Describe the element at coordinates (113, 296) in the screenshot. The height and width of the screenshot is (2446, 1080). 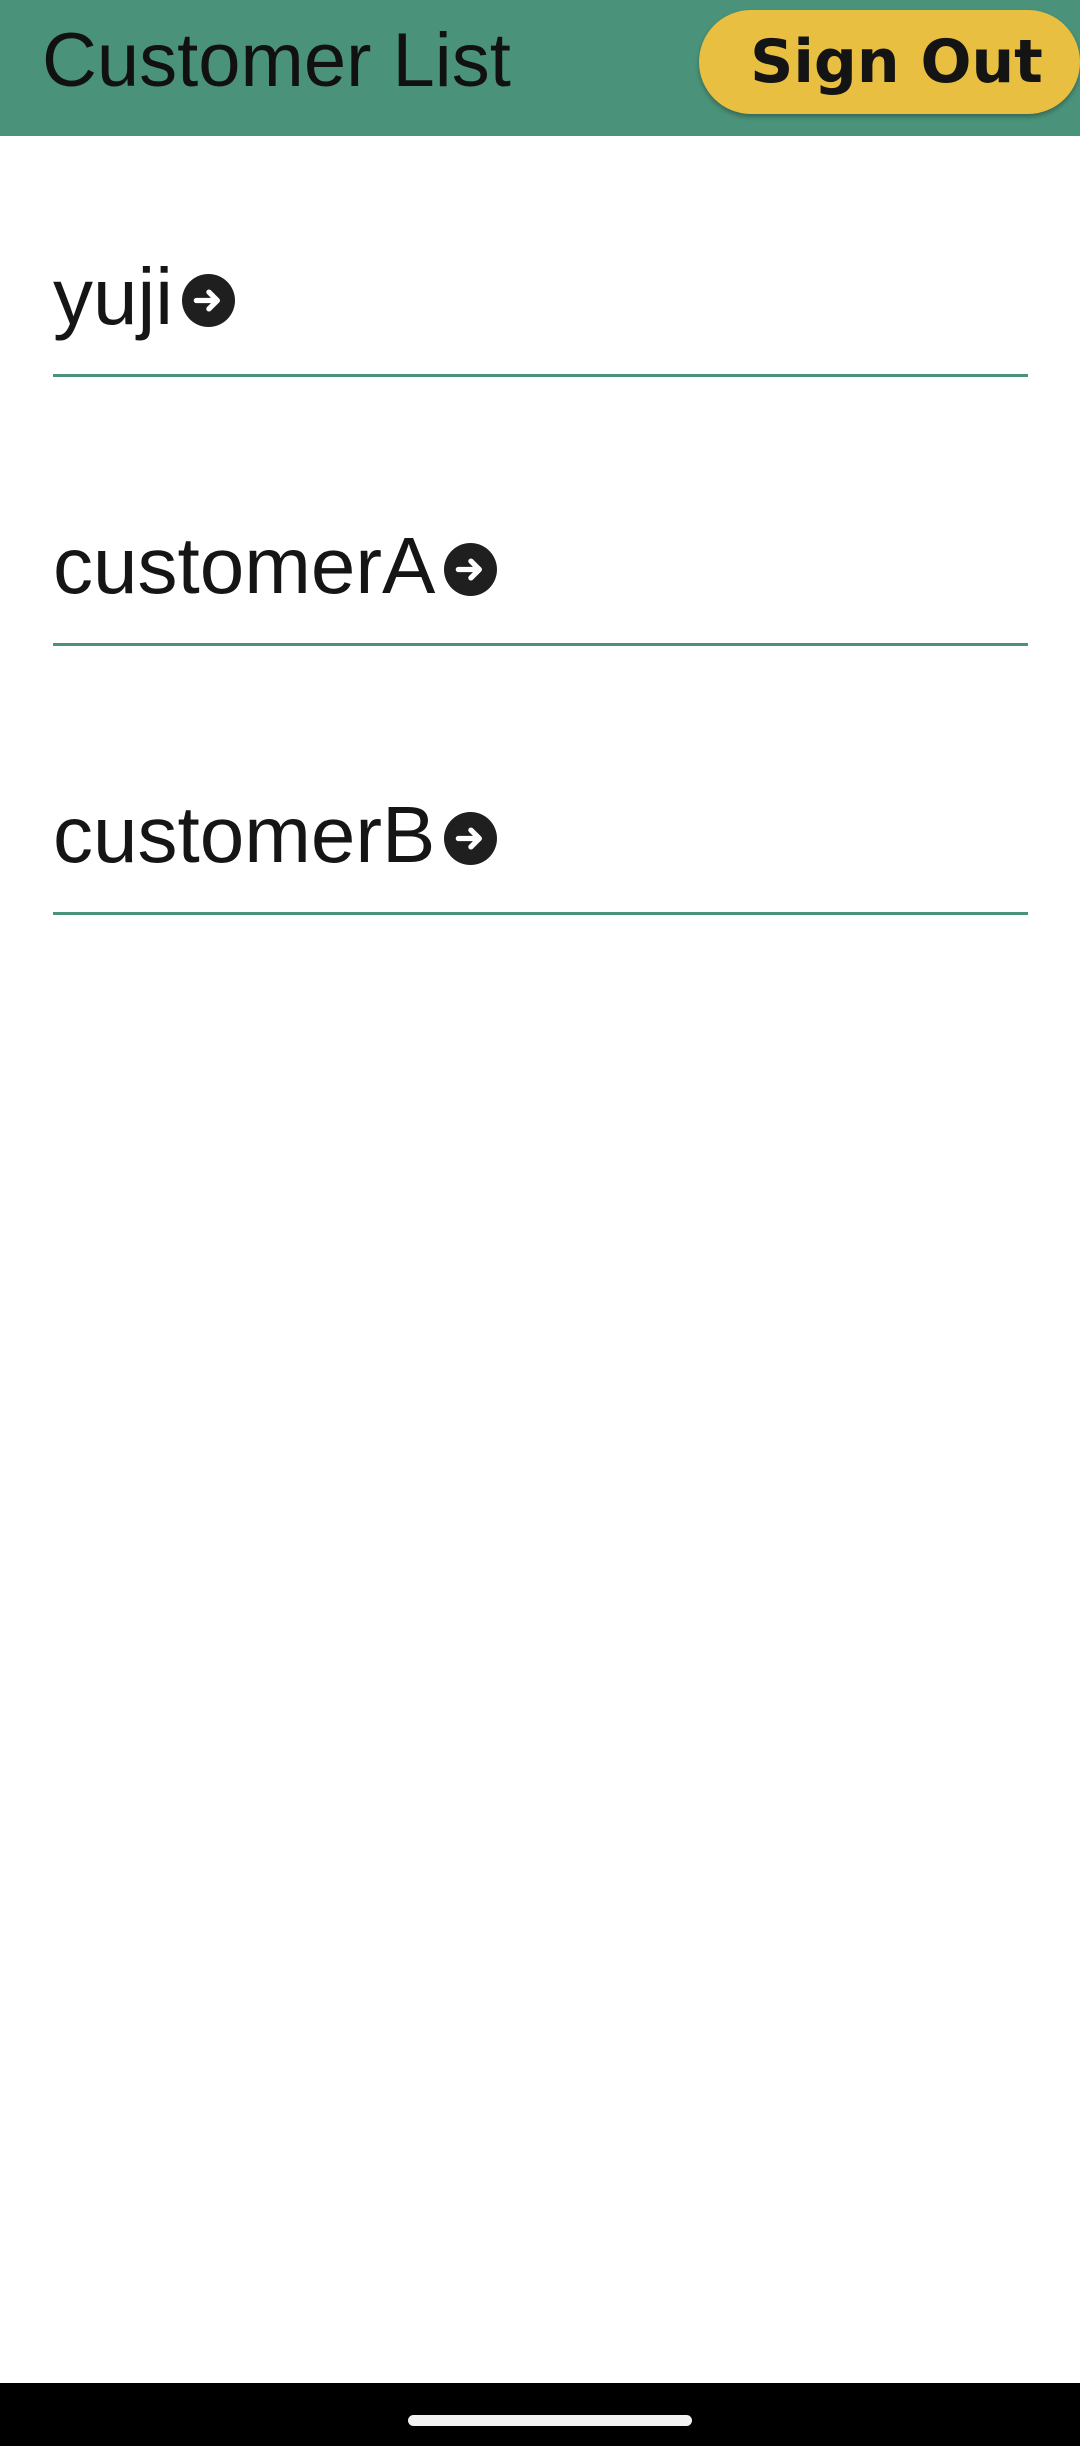
I see `customer-name: yuji` at that location.